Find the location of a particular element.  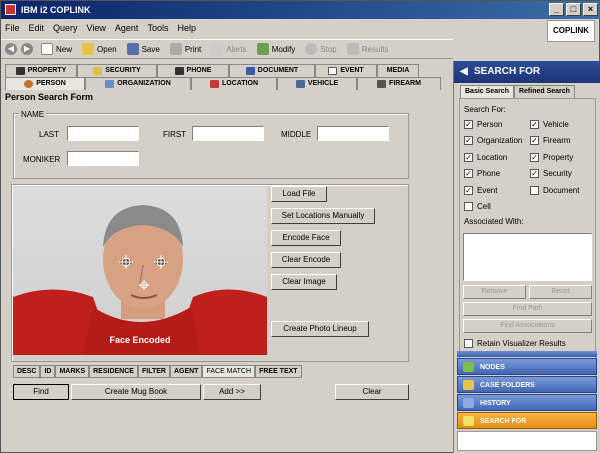

menu-agent: Agent is located at coordinates (127, 28).